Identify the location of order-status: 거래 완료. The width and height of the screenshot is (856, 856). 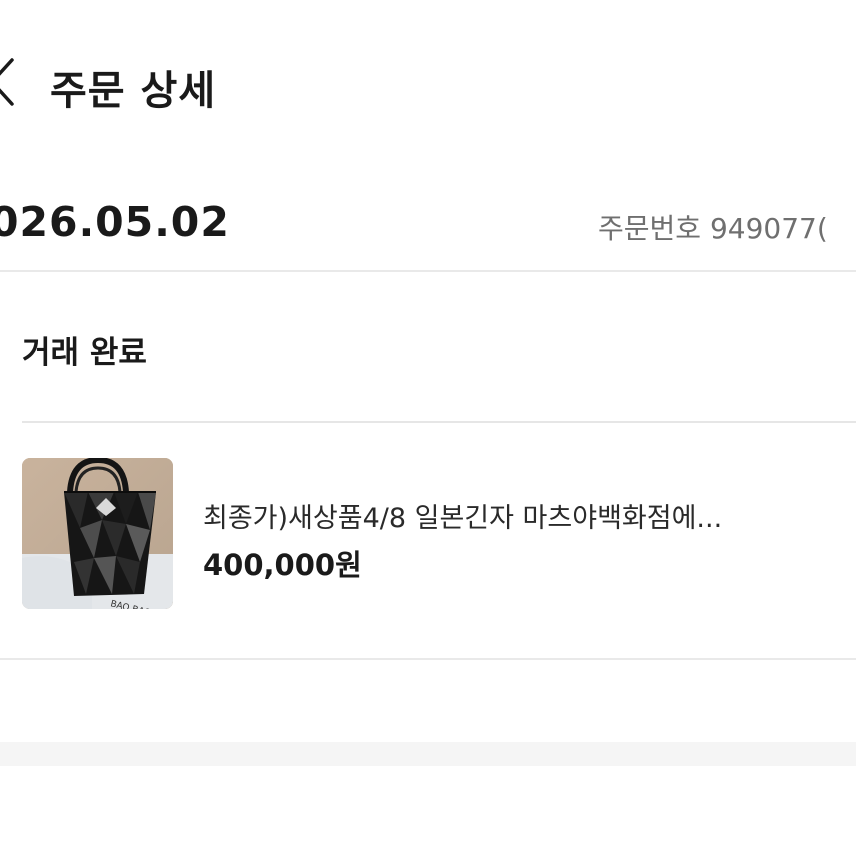
(84, 353).